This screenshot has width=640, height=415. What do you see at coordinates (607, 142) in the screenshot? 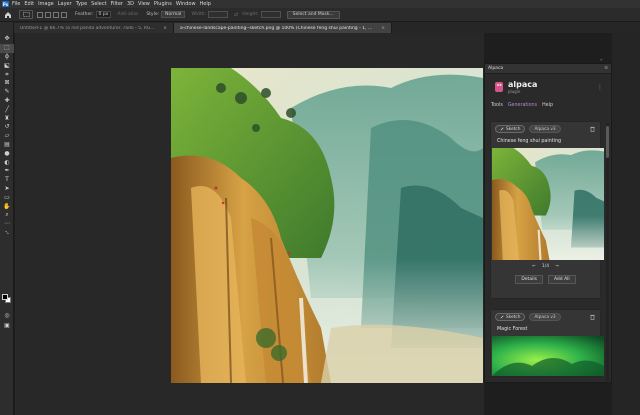
I see `scrollbar-thumb` at bounding box center [607, 142].